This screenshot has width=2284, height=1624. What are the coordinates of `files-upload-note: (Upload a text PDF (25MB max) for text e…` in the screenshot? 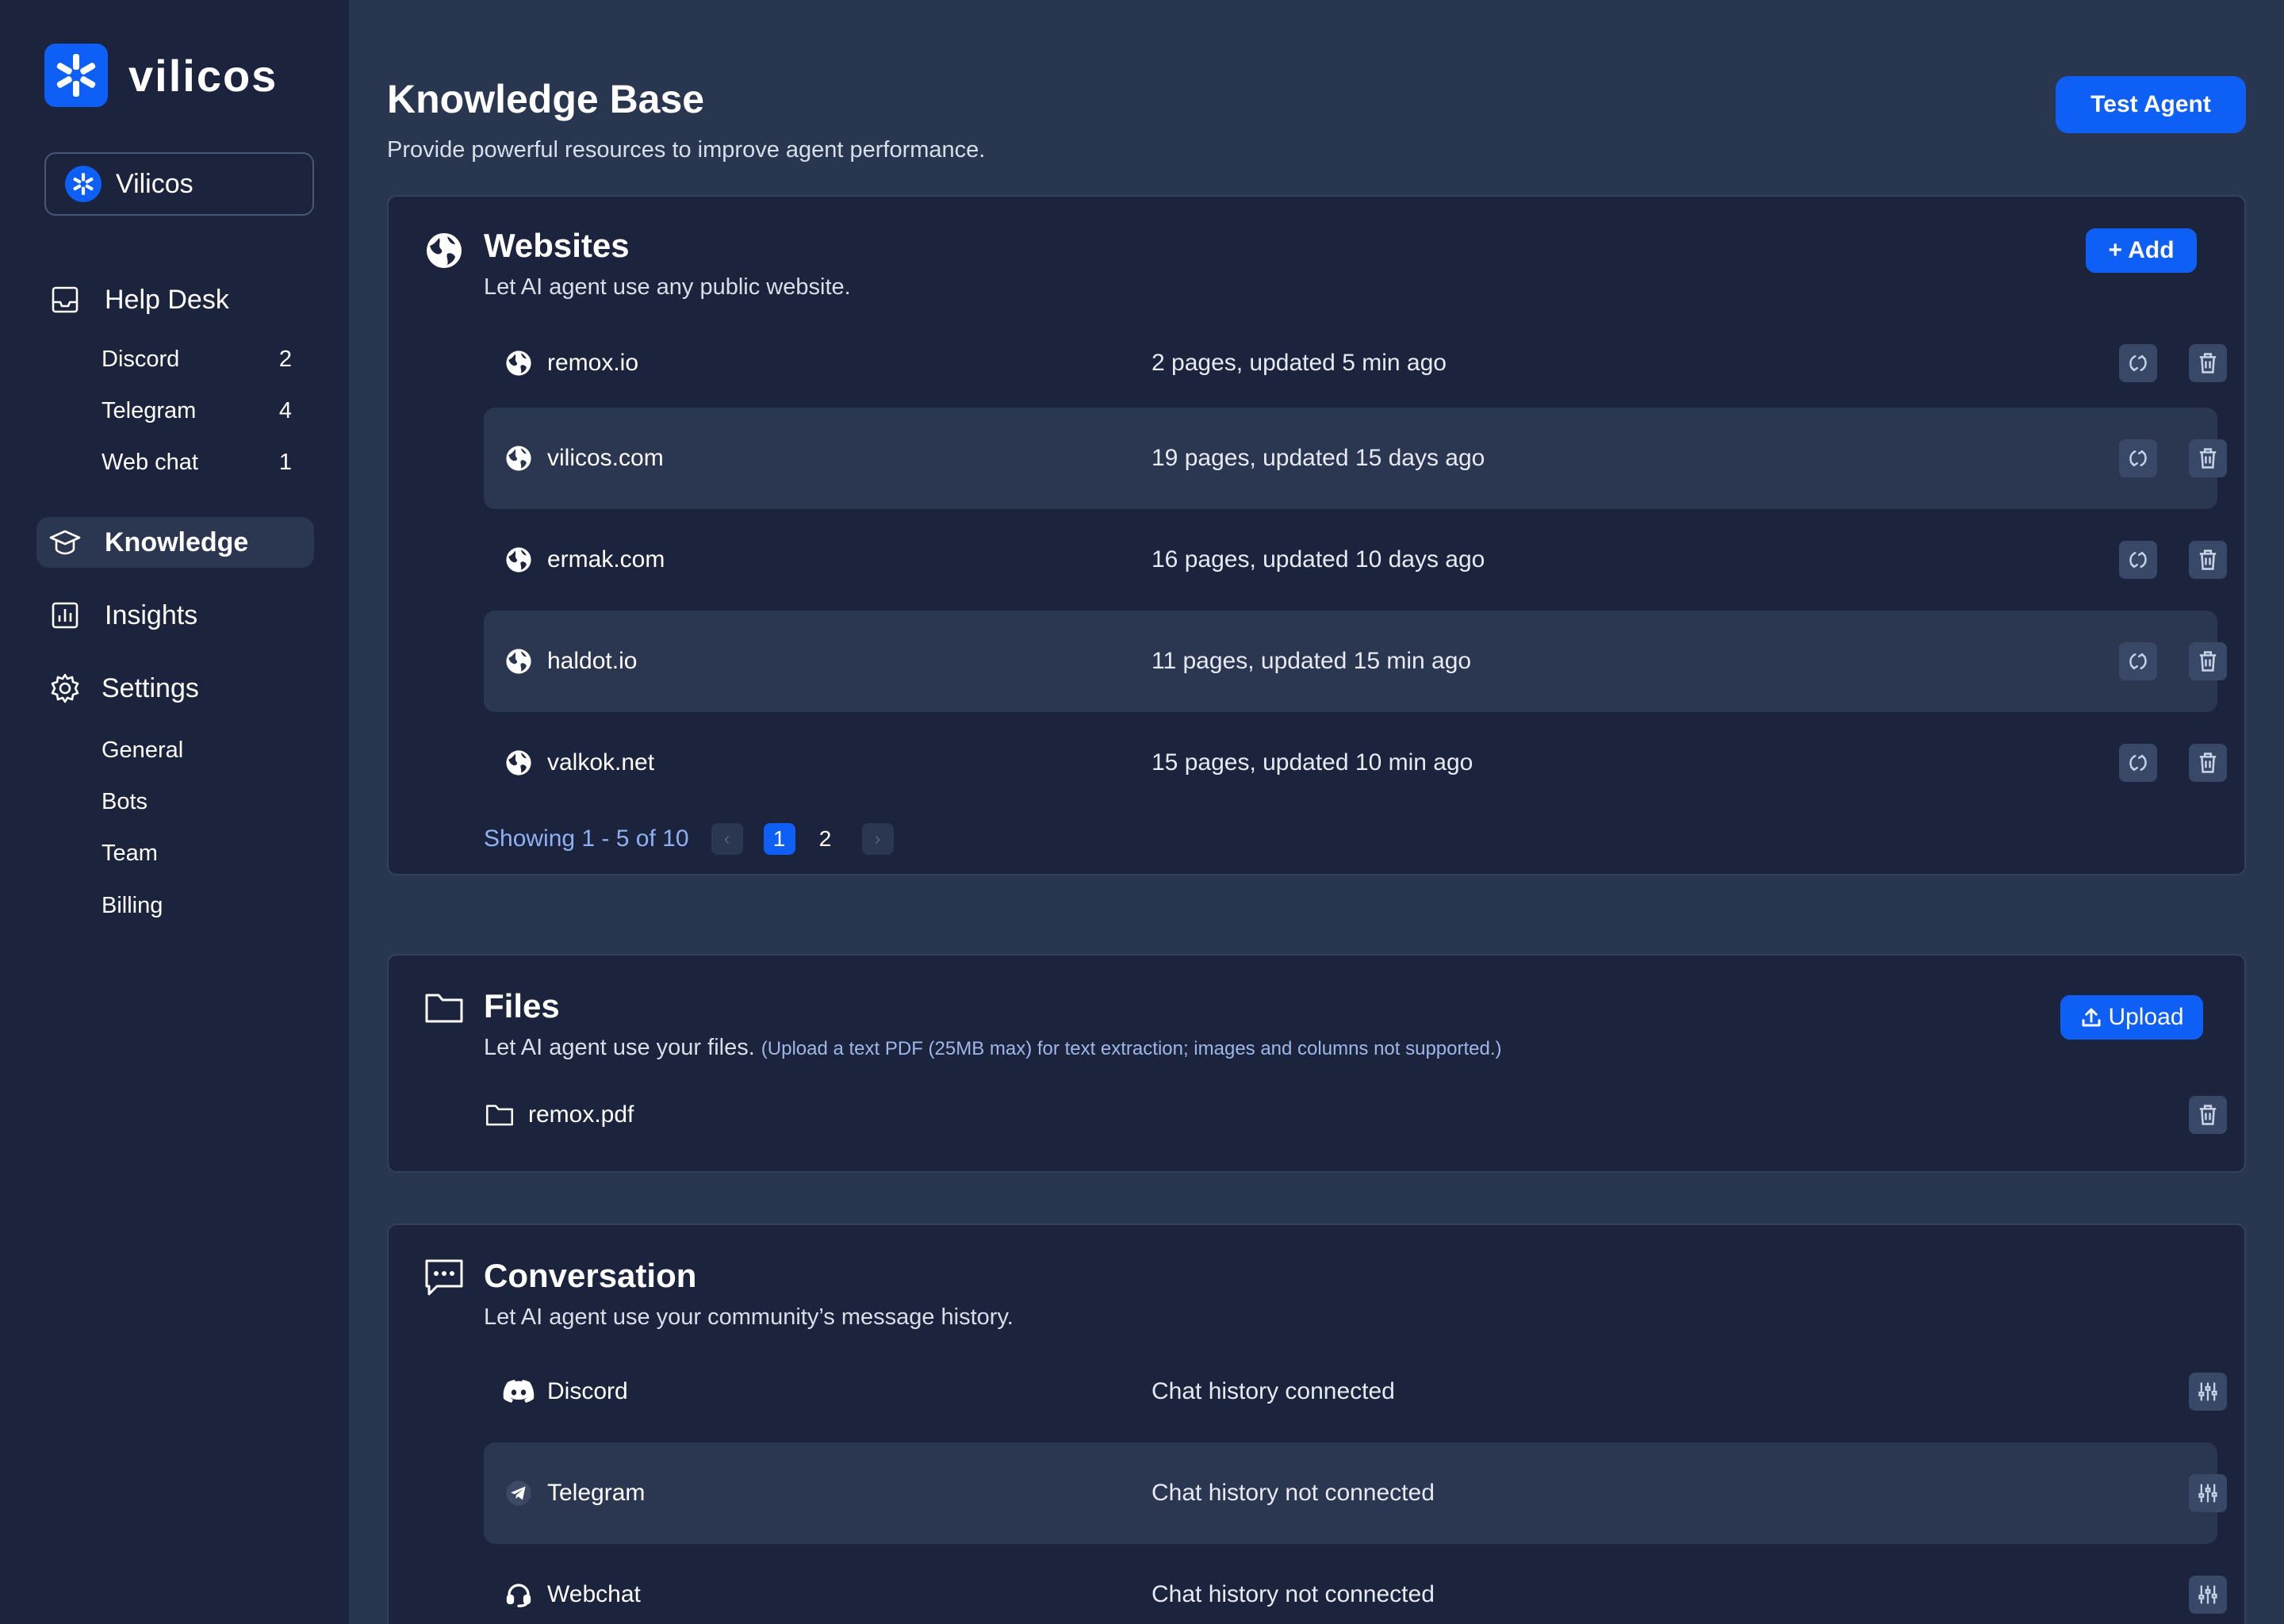 It's located at (1131, 1048).